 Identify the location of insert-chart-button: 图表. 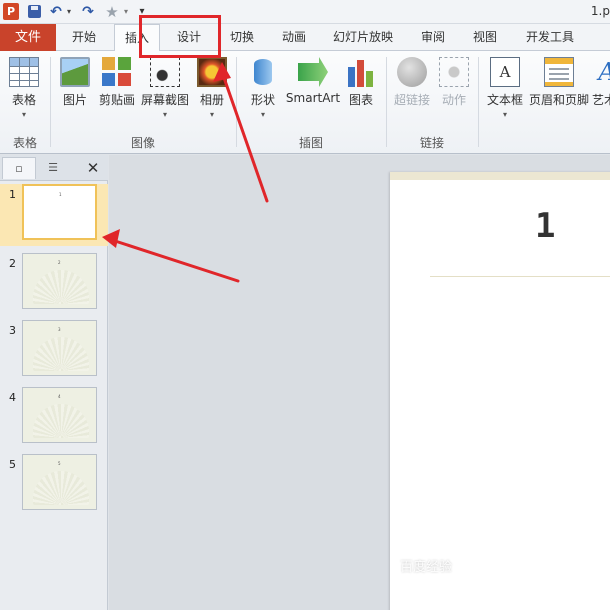
(361, 81).